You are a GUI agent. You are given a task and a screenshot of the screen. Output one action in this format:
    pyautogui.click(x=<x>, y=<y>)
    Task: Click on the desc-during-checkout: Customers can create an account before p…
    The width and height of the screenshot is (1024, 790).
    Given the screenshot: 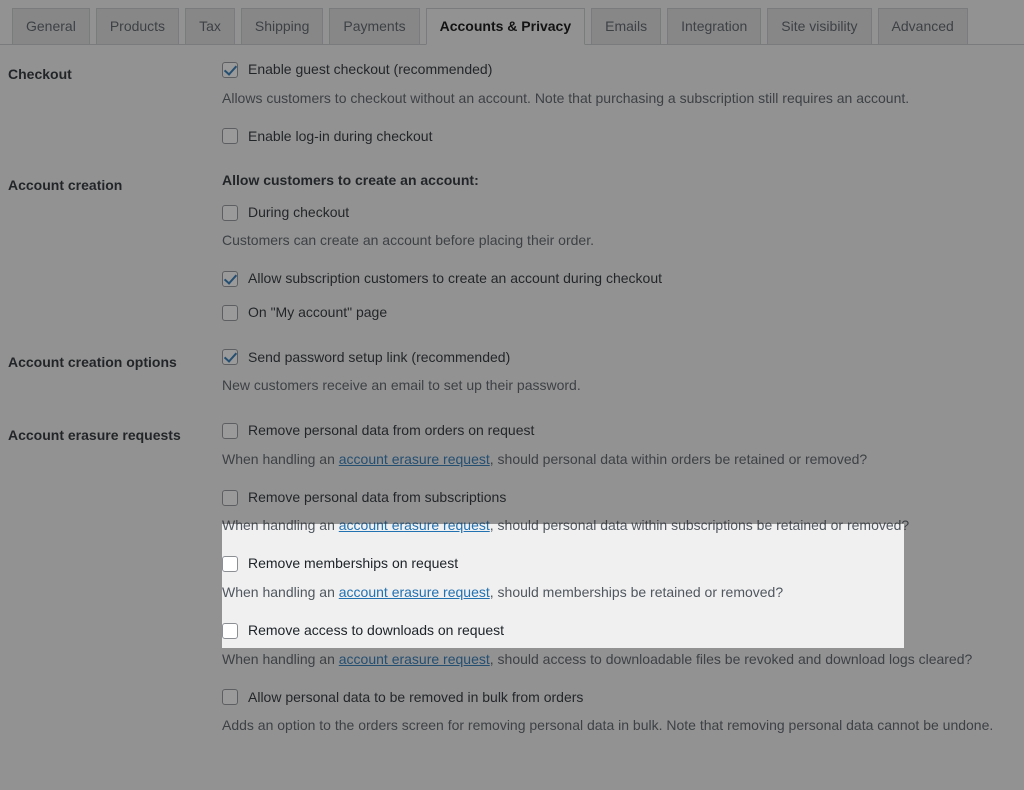 What is the action you would take?
    pyautogui.click(x=408, y=240)
    